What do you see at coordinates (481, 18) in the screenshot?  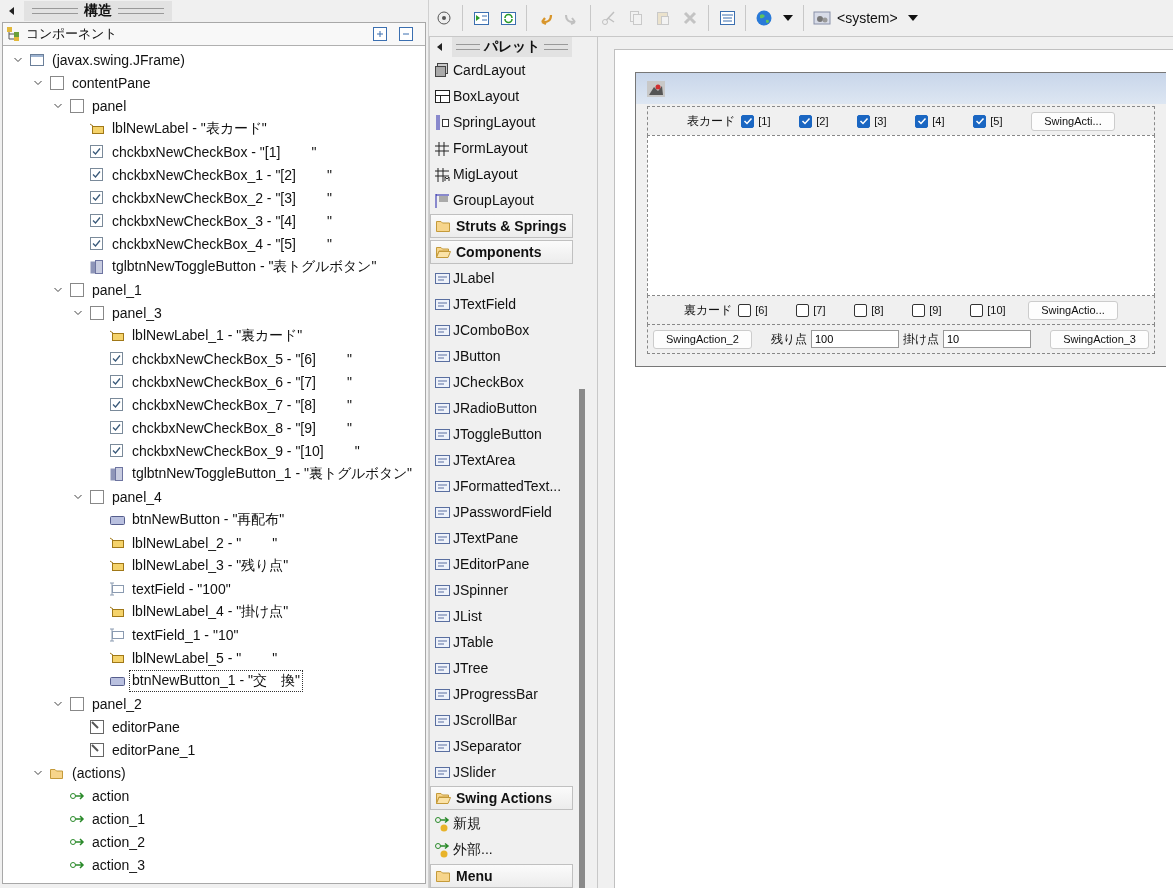 I see `run-form-icon` at bounding box center [481, 18].